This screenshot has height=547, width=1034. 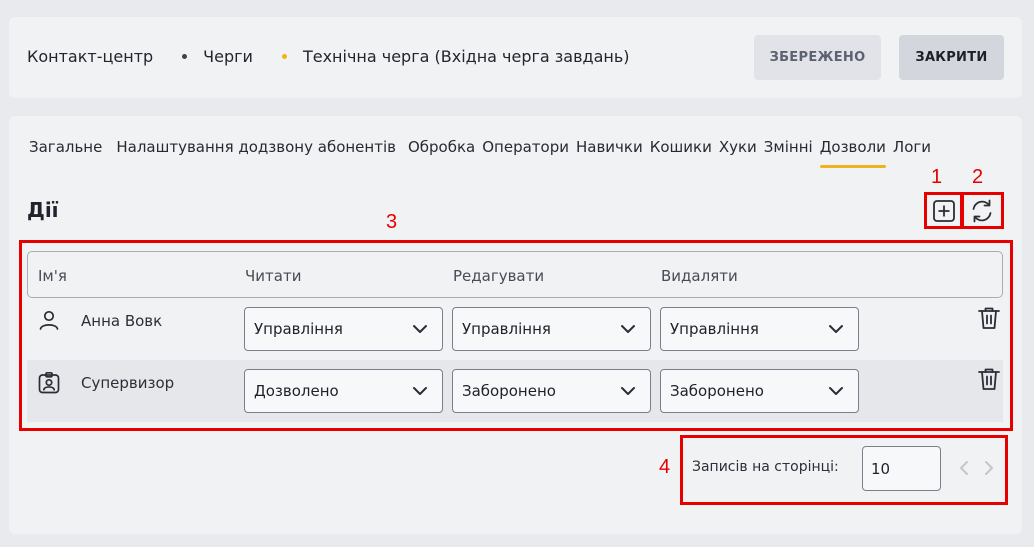 What do you see at coordinates (525, 153) in the screenshot?
I see `tab-operators: Оператори` at bounding box center [525, 153].